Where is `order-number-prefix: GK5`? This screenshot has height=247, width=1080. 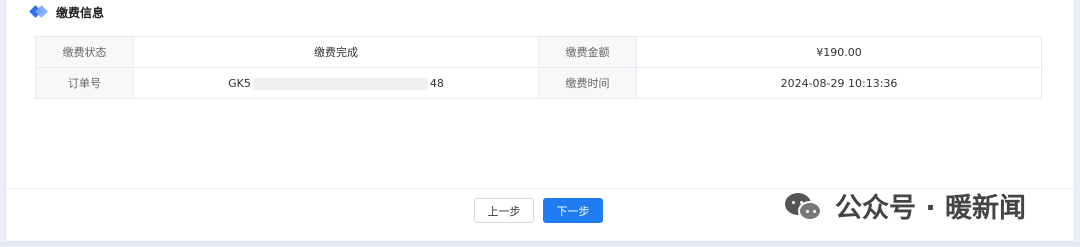
order-number-prefix: GK5 is located at coordinates (239, 83).